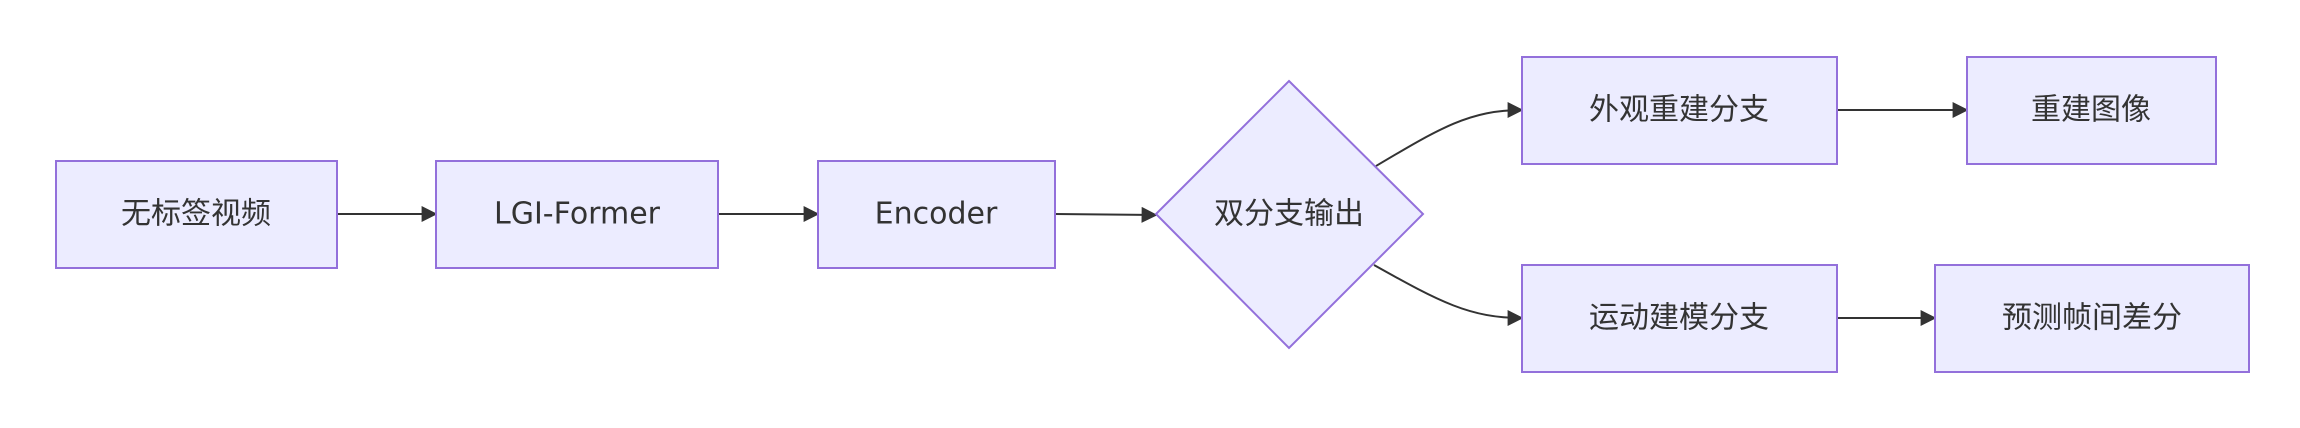  I want to click on node-reconstructed-image: 重建图像, so click(2091, 110).